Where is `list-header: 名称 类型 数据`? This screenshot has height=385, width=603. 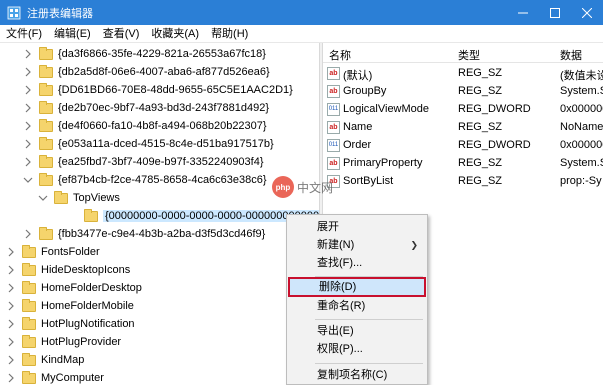 list-header: 名称 类型 数据 is located at coordinates (463, 53).